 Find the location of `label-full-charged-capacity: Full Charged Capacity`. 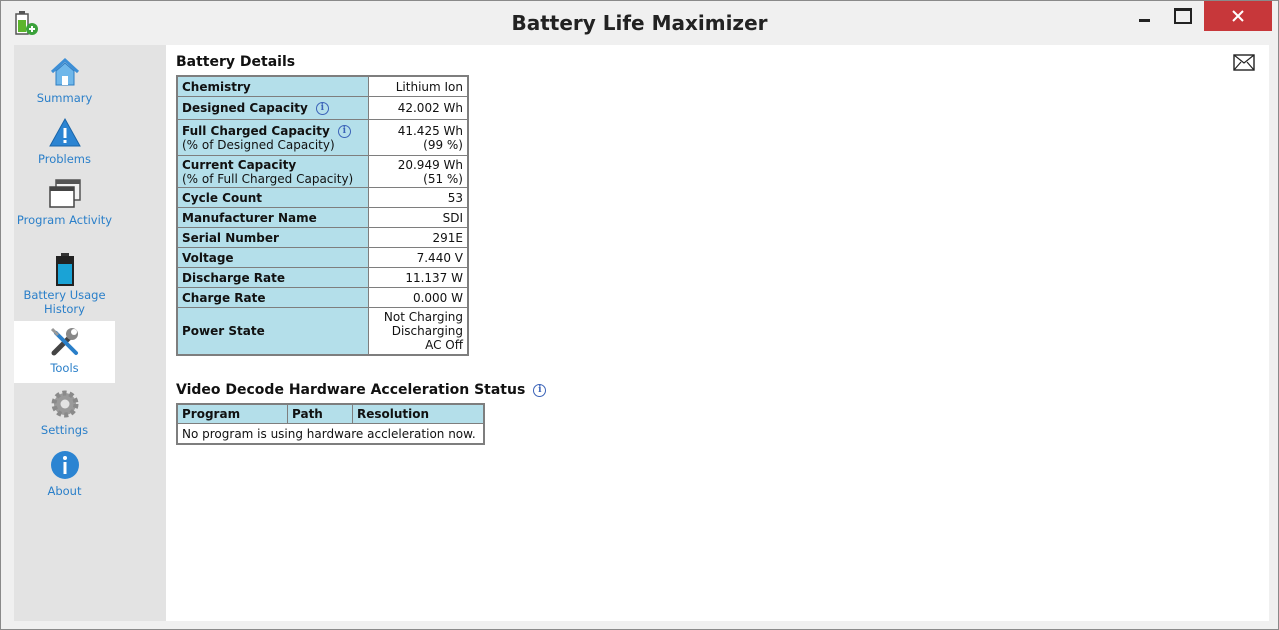

label-full-charged-capacity: Full Charged Capacity is located at coordinates (256, 130).